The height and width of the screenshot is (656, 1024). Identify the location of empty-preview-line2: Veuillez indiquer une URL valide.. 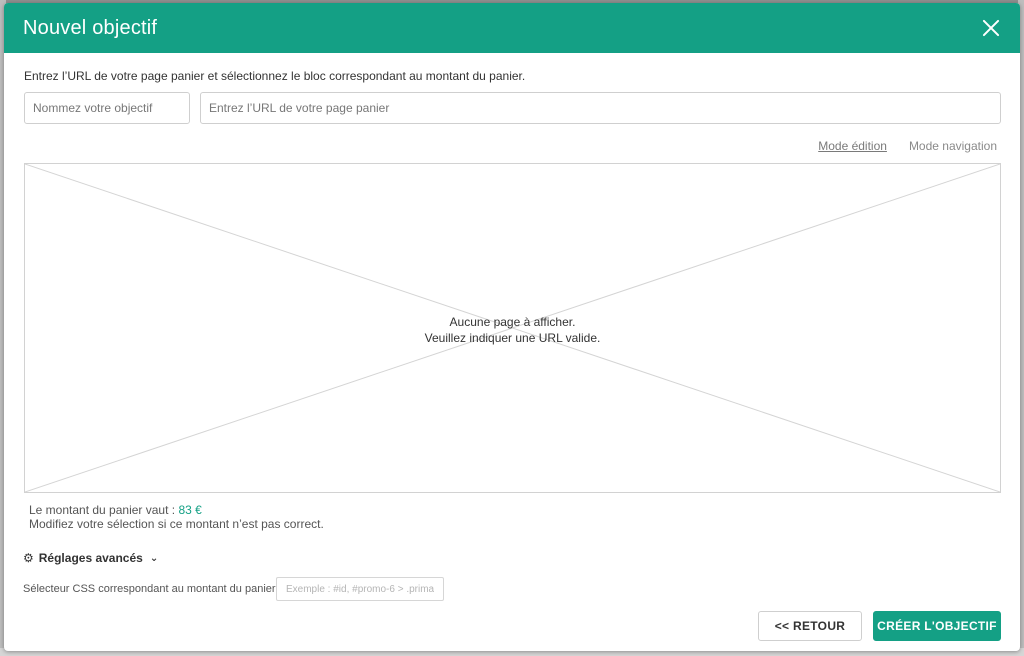
(512, 338).